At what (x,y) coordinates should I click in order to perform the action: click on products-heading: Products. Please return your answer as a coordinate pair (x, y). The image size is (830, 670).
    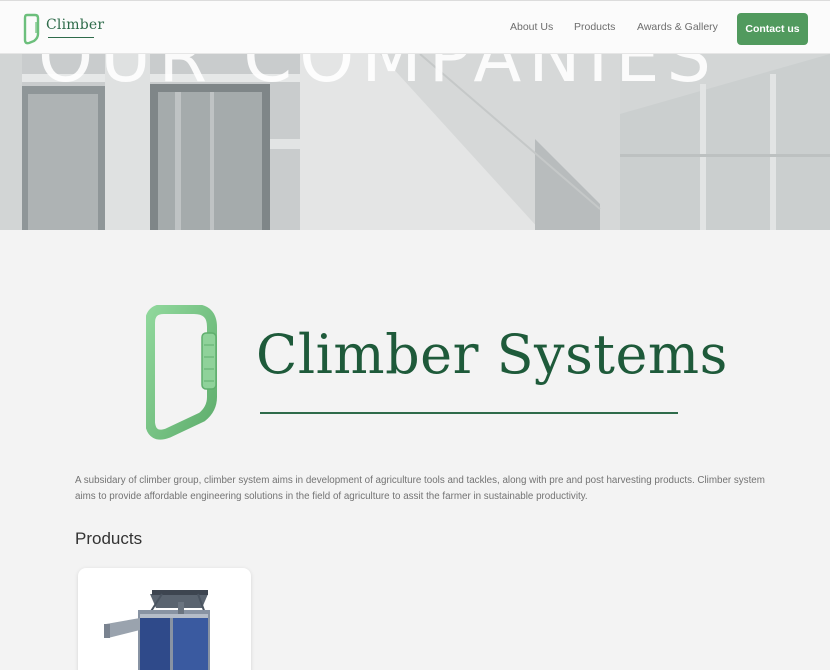
    Looking at the image, I should click on (109, 538).